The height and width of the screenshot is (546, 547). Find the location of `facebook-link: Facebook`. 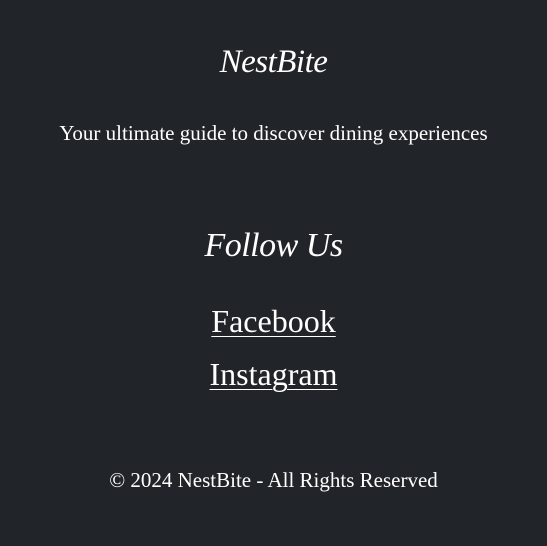

facebook-link: Facebook is located at coordinates (273, 321).